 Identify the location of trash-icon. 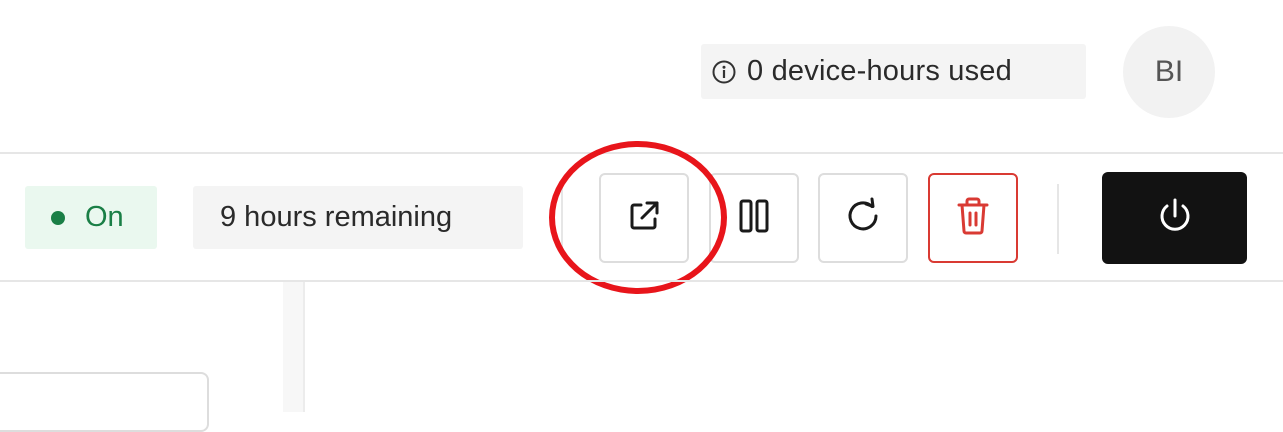
(973, 218).